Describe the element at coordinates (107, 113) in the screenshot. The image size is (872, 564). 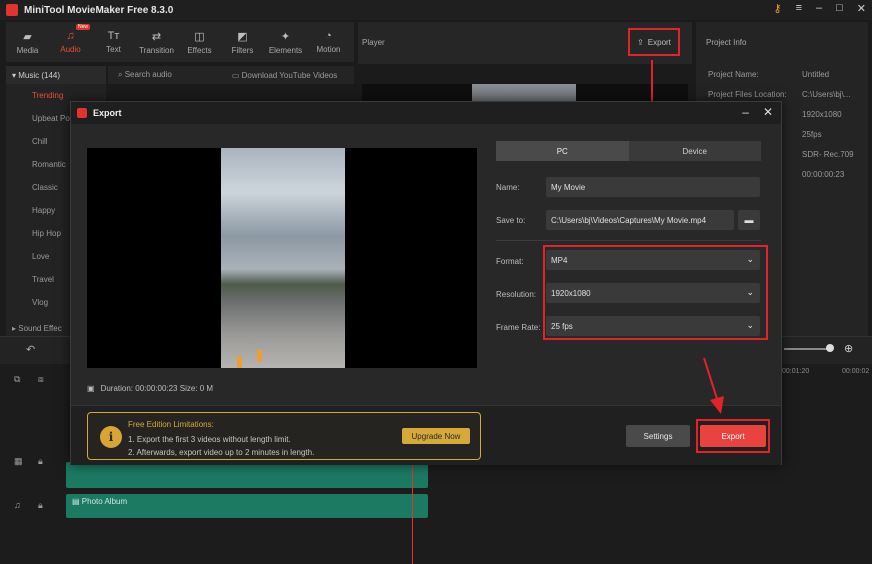
I see `dialog-title: Export` at that location.